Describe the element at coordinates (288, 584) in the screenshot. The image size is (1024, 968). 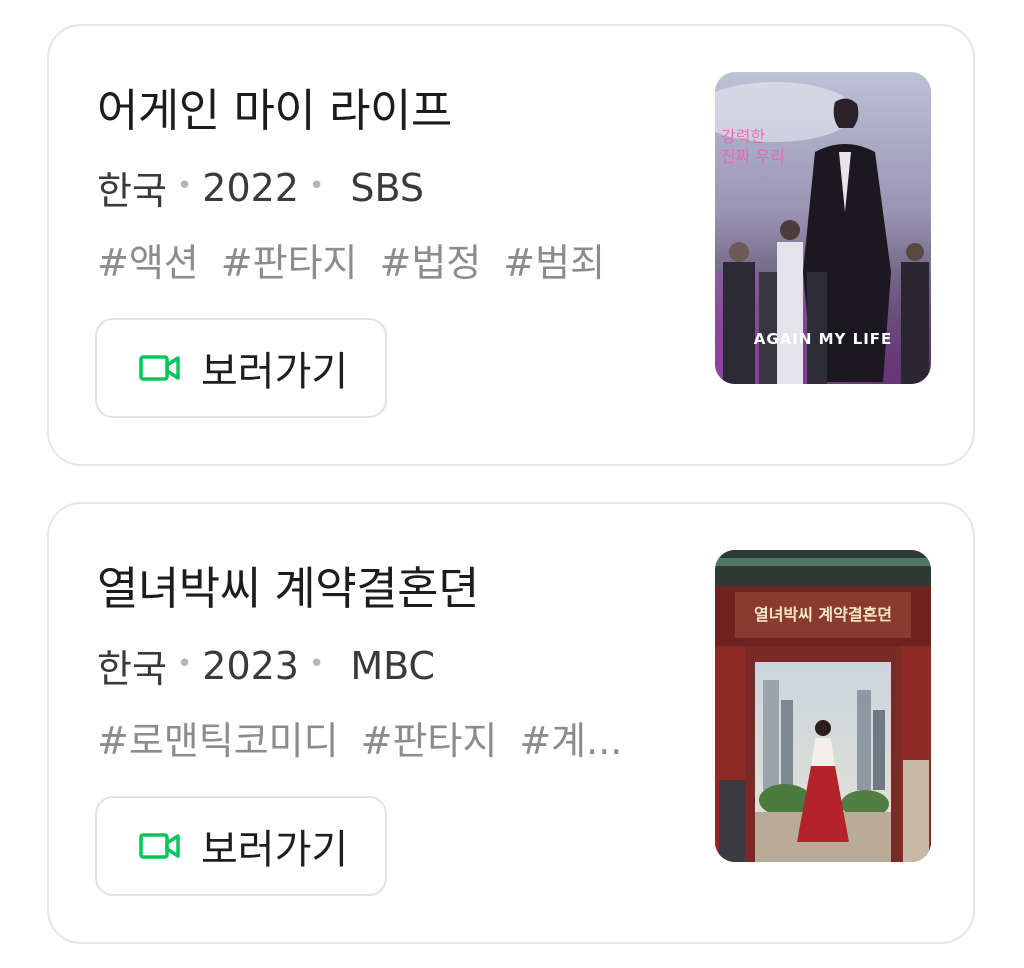
I see `drama-title: 열녀박씨 계약결혼뎐` at that location.